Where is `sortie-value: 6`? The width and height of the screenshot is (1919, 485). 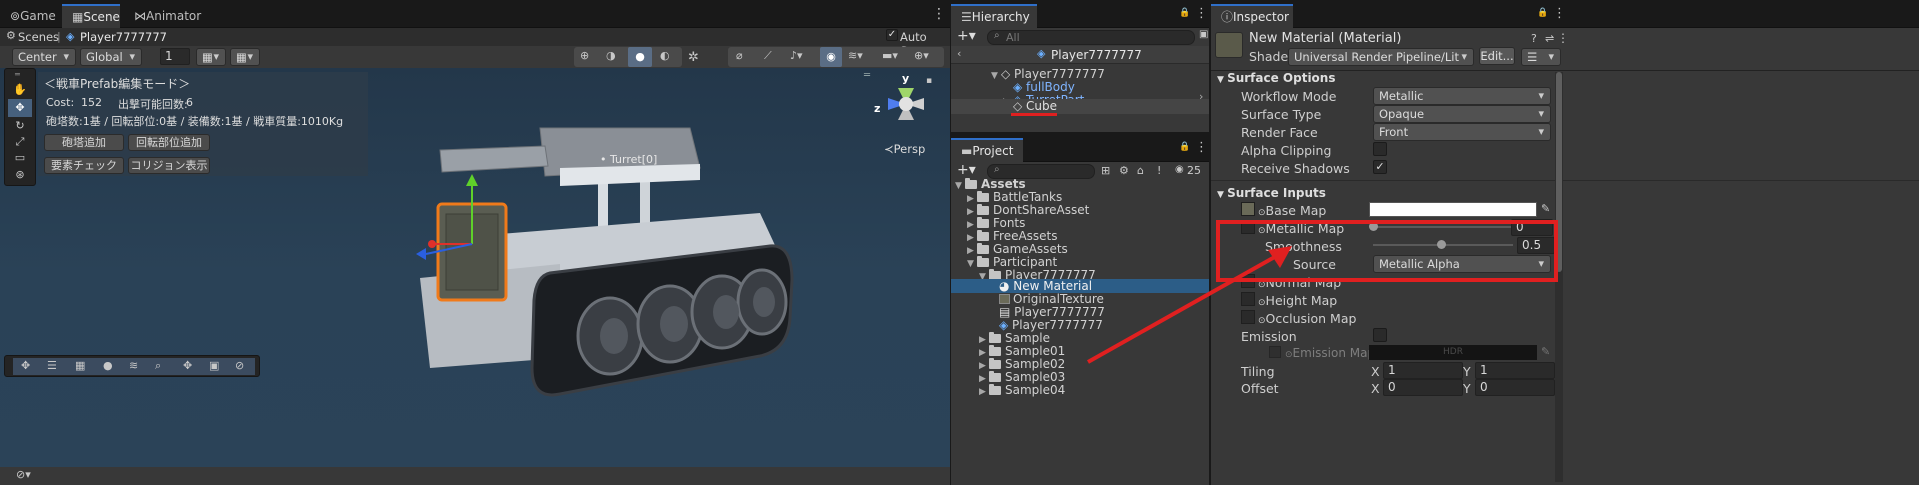 sortie-value: 6 is located at coordinates (189, 102).